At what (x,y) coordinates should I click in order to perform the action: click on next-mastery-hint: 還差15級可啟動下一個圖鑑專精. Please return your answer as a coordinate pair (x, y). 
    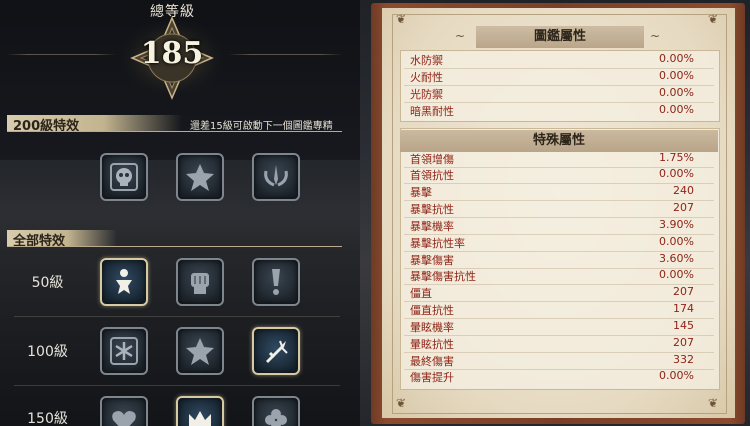
    Looking at the image, I should click on (261, 126).